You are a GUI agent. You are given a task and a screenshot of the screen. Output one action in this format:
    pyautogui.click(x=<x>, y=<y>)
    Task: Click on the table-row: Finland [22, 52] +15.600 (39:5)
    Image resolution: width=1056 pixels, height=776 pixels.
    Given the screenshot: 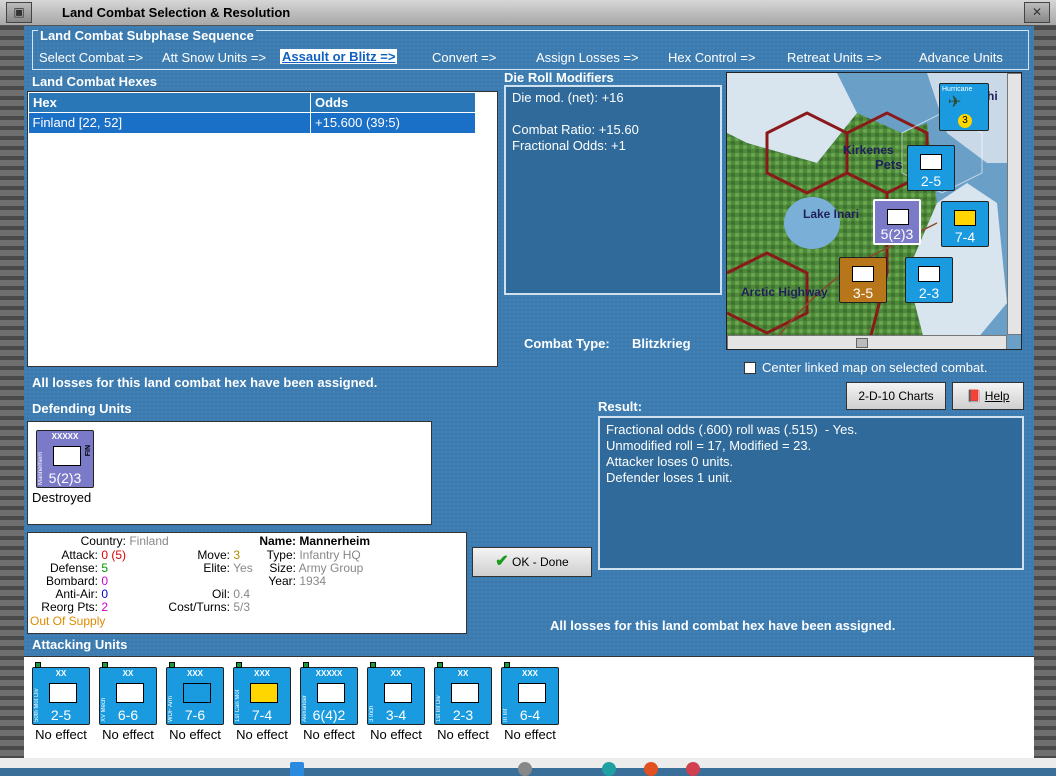 What is the action you would take?
    pyautogui.click(x=262, y=122)
    